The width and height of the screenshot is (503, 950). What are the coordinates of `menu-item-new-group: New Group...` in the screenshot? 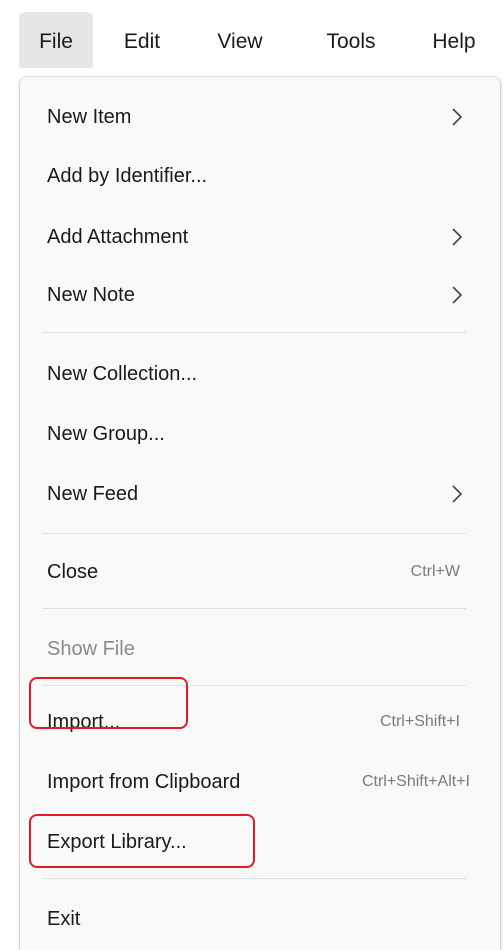 It's located at (260, 434).